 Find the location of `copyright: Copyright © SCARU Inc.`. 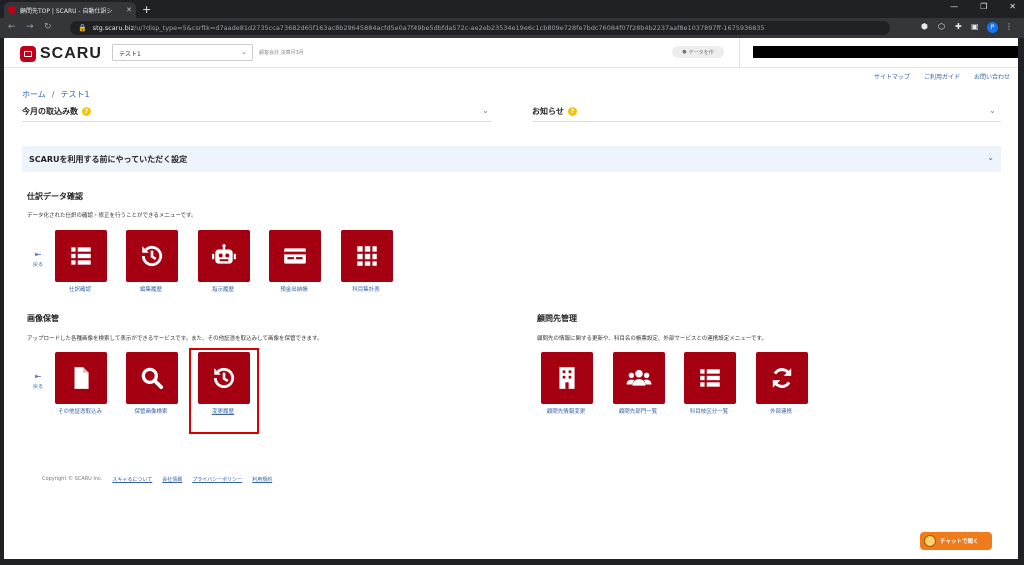

copyright: Copyright © SCARU Inc. is located at coordinates (72, 479).